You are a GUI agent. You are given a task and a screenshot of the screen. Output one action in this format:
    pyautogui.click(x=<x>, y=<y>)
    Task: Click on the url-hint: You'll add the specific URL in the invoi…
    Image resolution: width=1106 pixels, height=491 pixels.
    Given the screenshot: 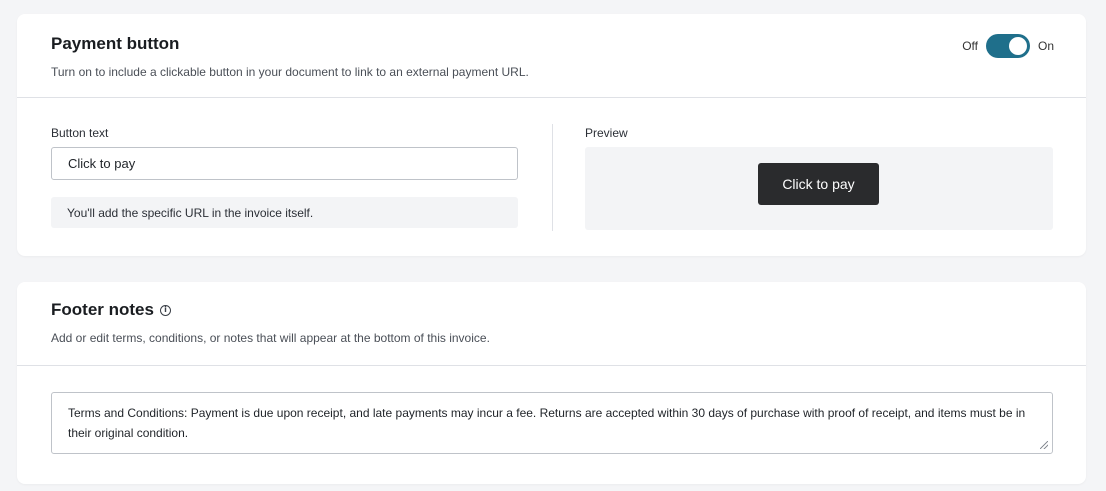 What is the action you would take?
    pyautogui.click(x=284, y=212)
    